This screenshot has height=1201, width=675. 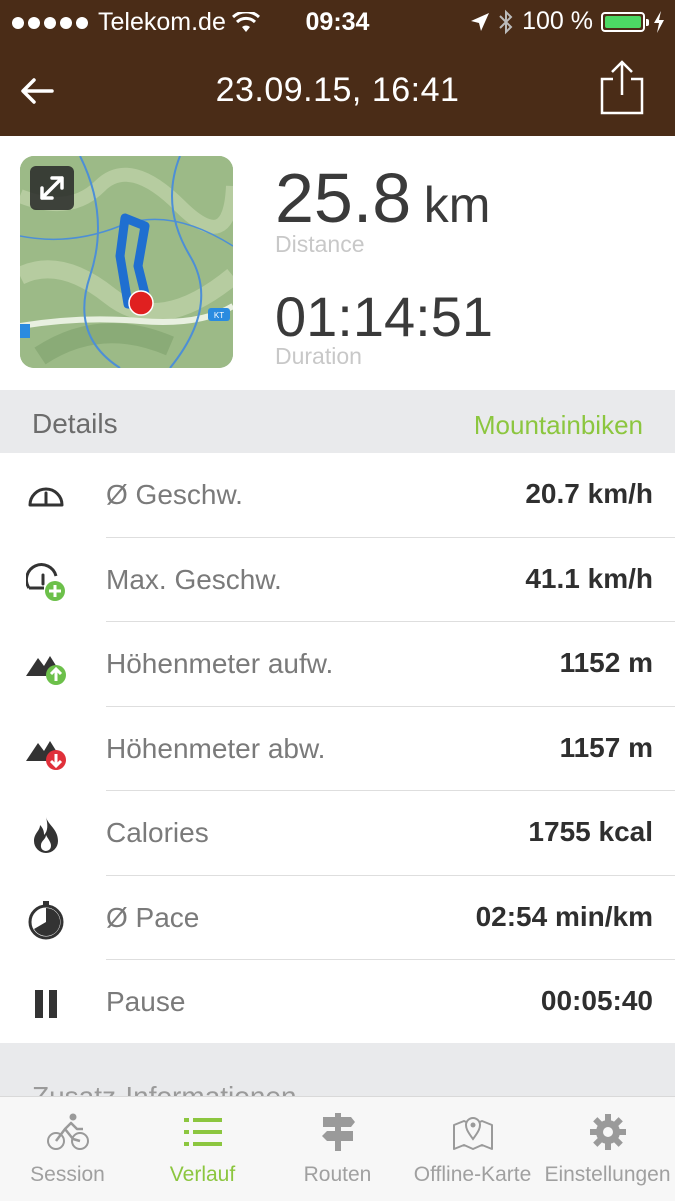 What do you see at coordinates (46, 919) in the screenshot?
I see `stopwatch-icon` at bounding box center [46, 919].